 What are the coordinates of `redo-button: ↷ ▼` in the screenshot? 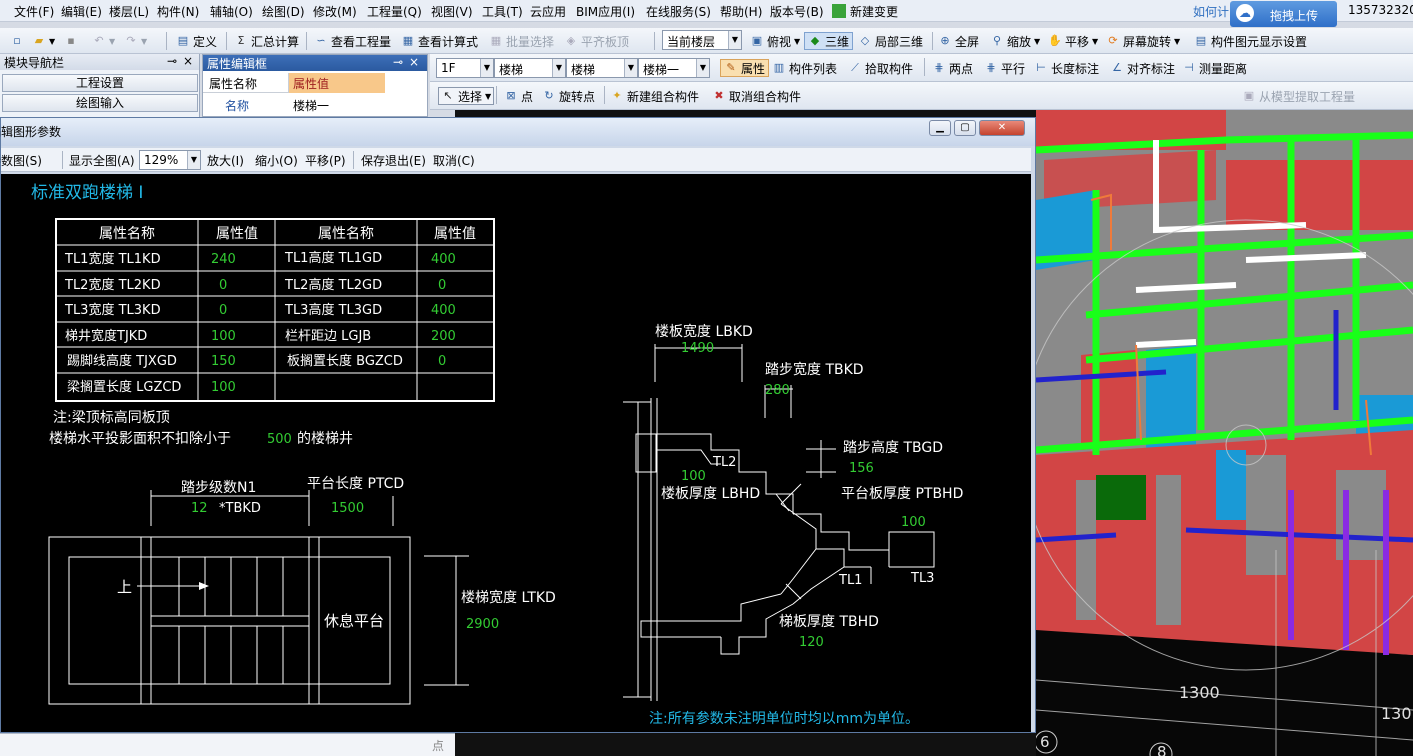 It's located at (135, 41).